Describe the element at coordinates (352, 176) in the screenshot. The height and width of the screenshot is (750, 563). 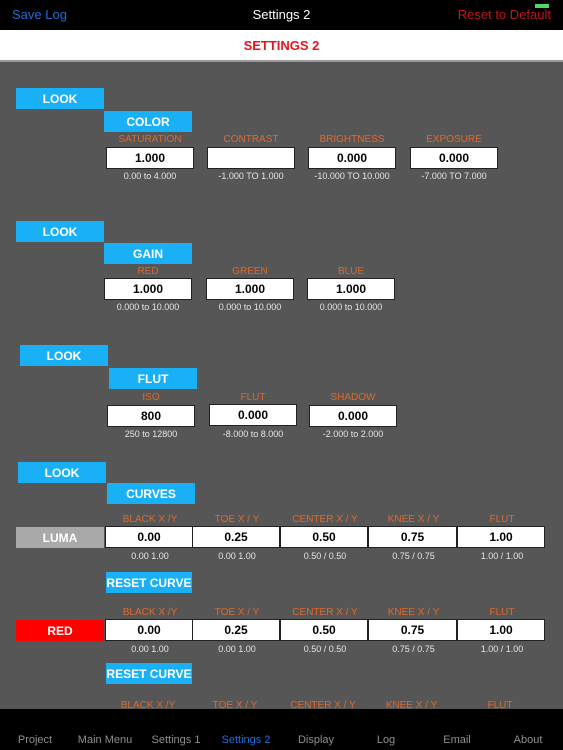
I see `brightness-range: -10.000 TO 10.000` at that location.